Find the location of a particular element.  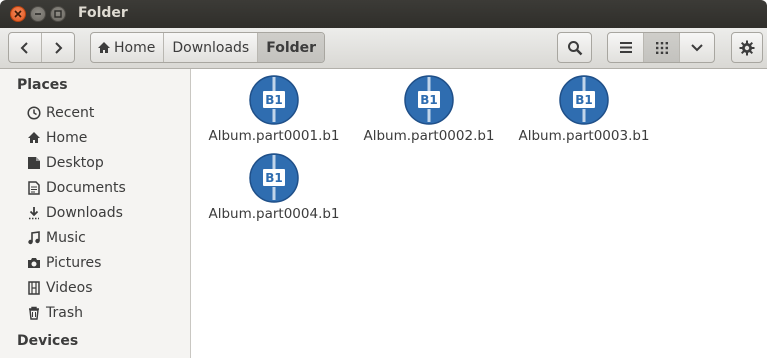

music-icon is located at coordinates (34, 238).